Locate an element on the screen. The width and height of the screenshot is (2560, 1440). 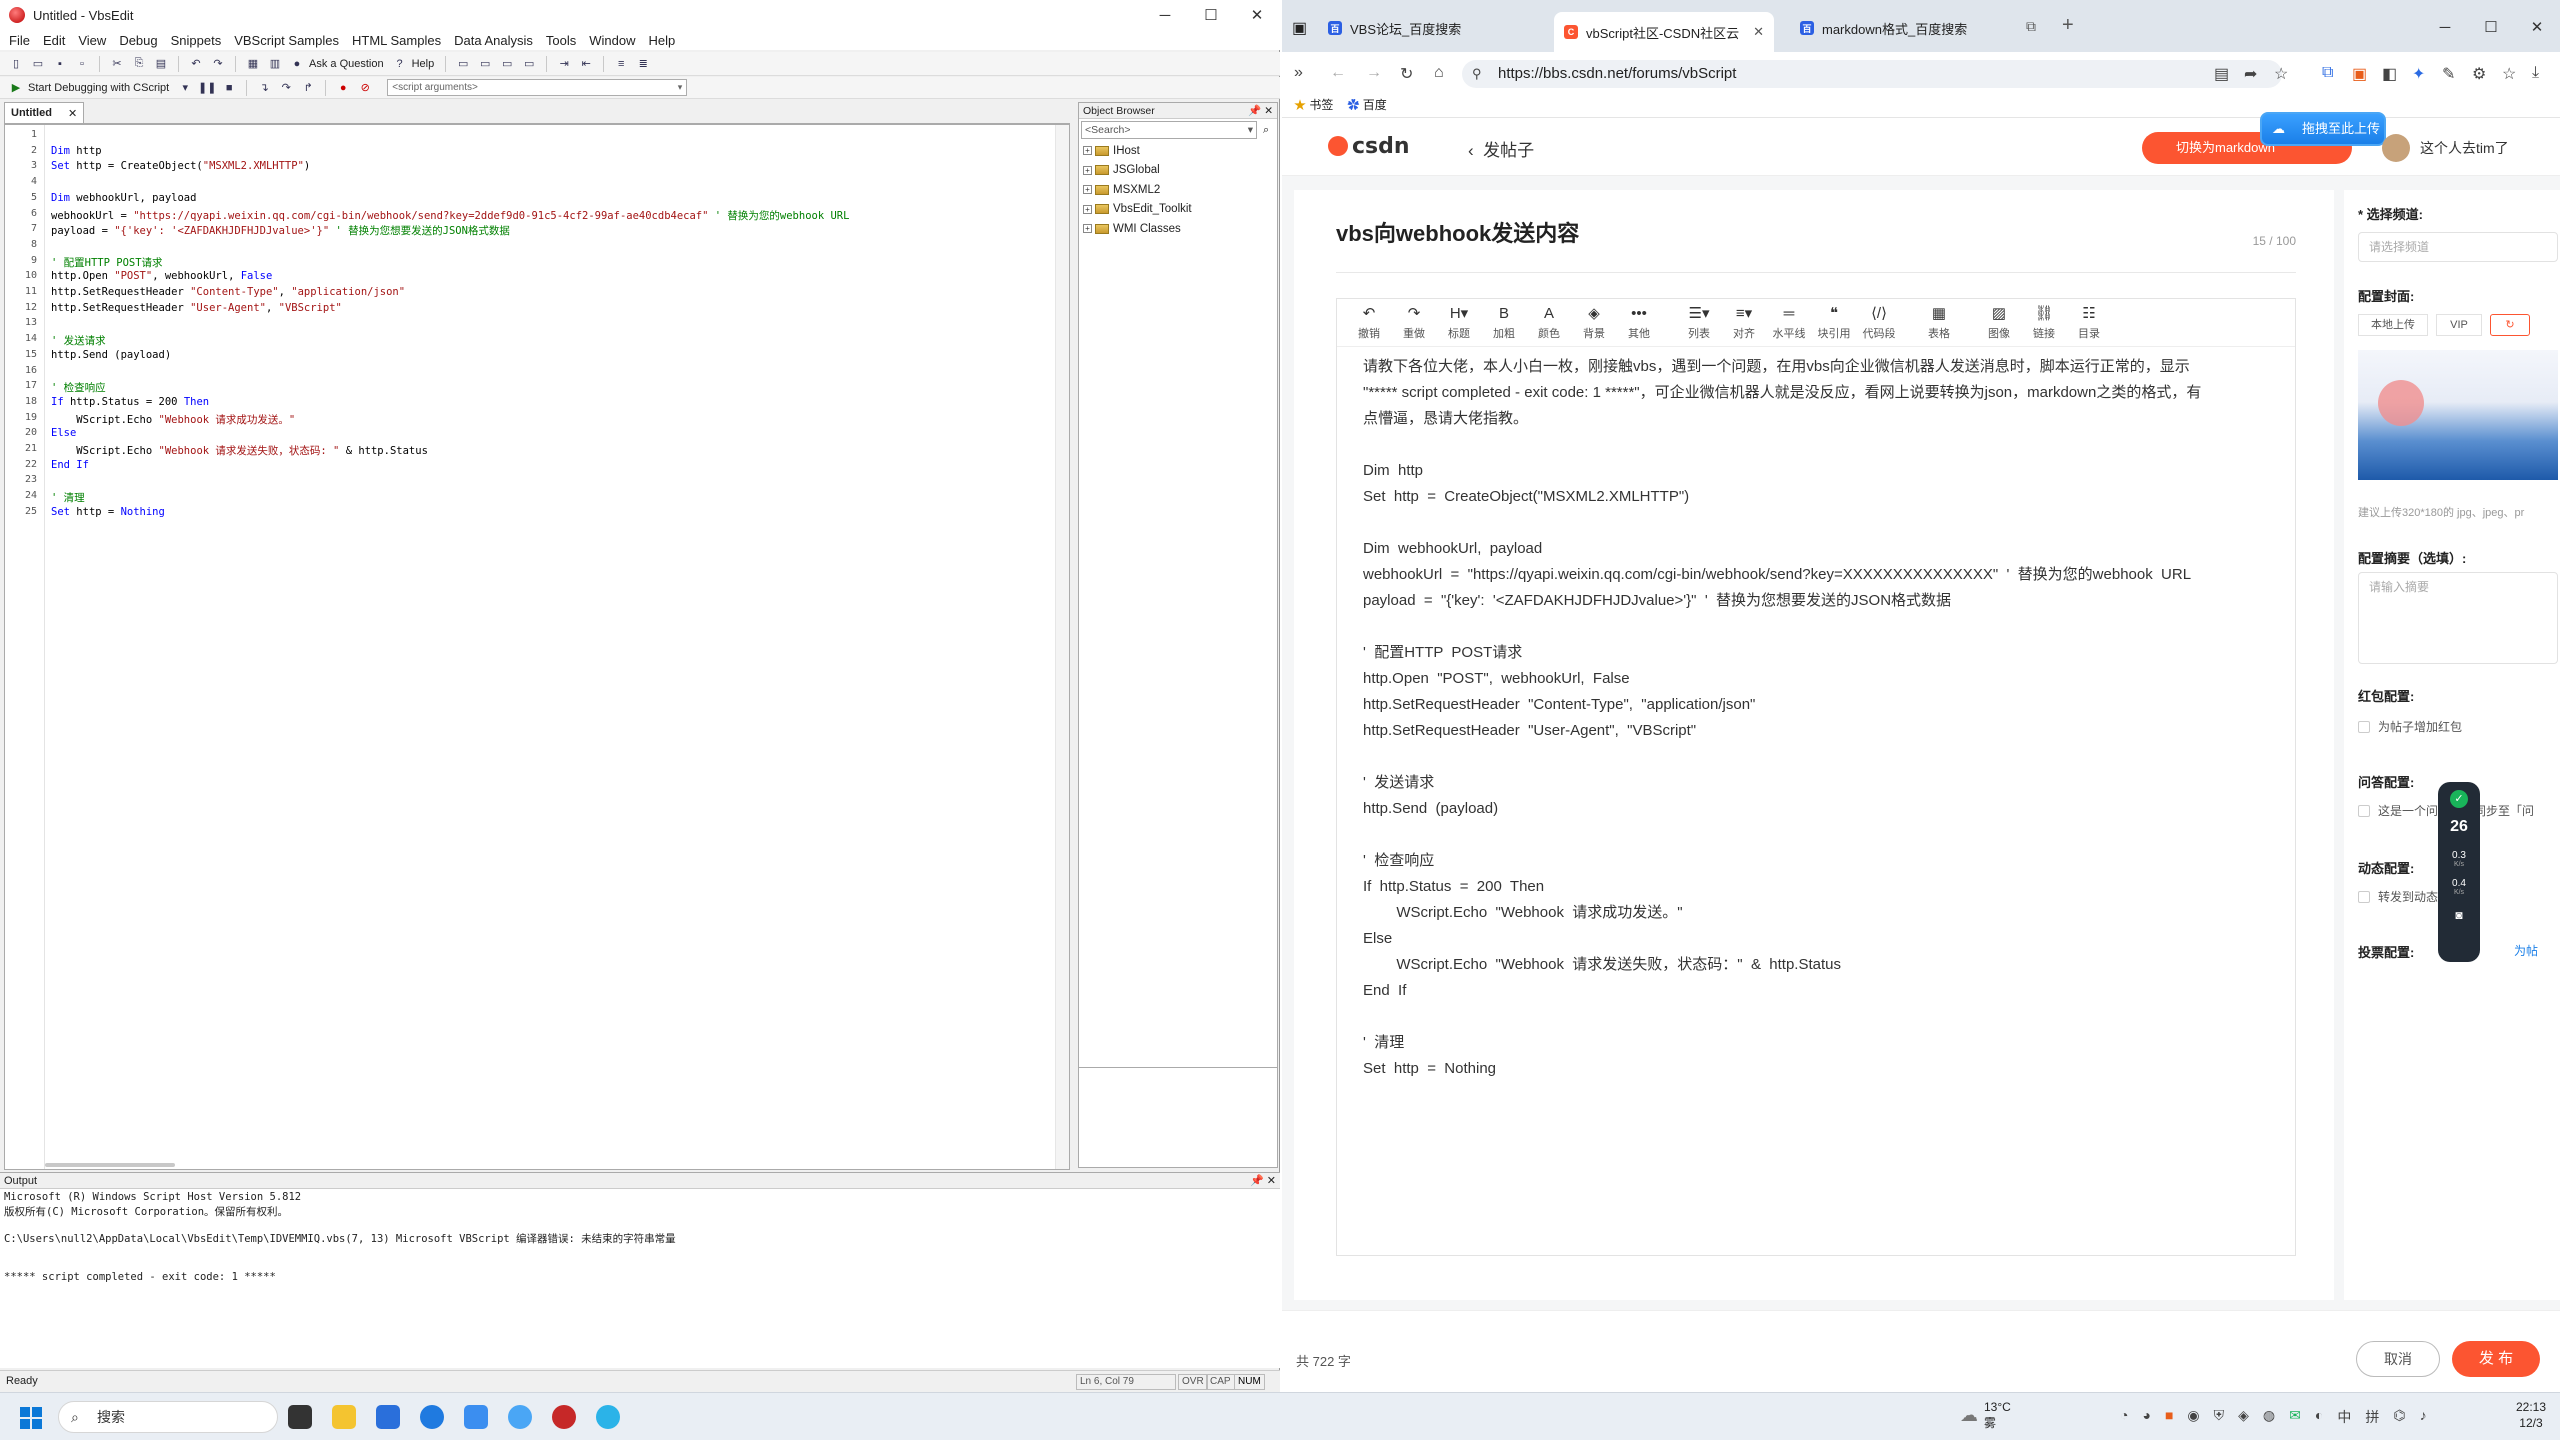
editor-tool-2: H▾ 标题 is located at coordinates (1459, 322).